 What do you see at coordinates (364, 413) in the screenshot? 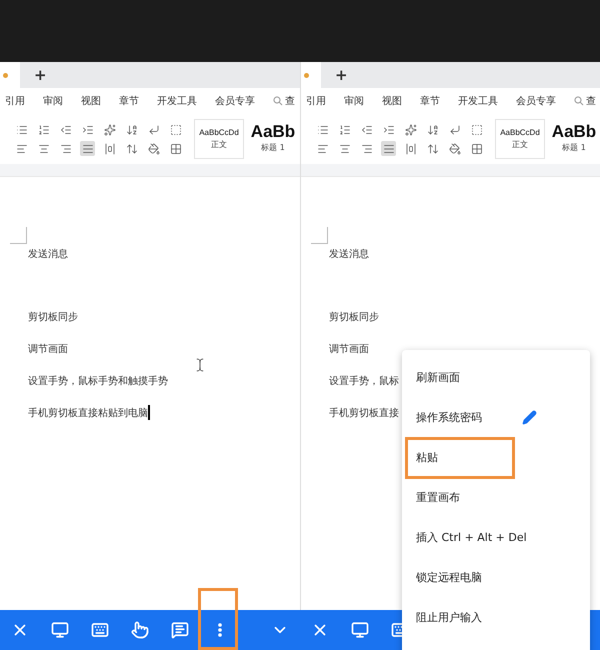
I see `document-line: 手机剪切板直接` at bounding box center [364, 413].